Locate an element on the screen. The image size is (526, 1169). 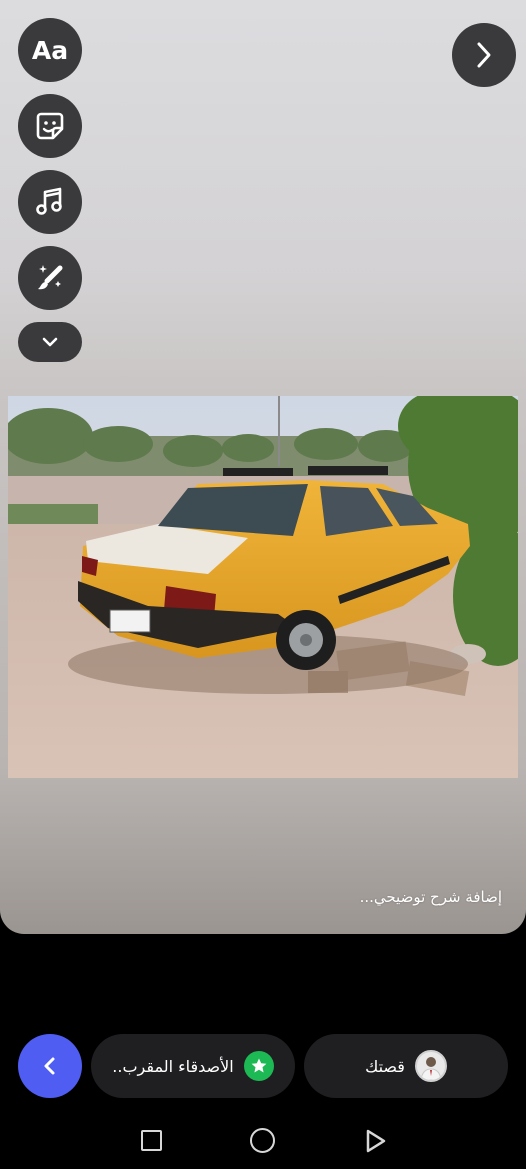
sticker-tool-button is located at coordinates (50, 126).